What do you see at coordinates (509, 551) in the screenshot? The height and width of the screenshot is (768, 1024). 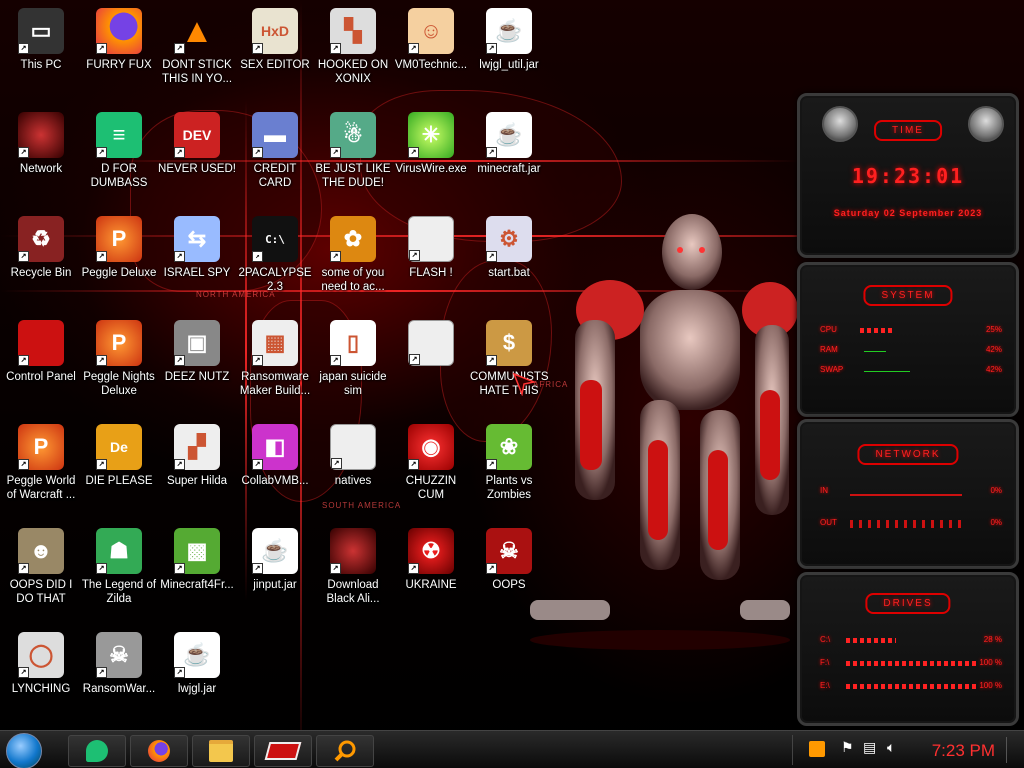 I see `skull-book-icon: ☠ ↗` at bounding box center [509, 551].